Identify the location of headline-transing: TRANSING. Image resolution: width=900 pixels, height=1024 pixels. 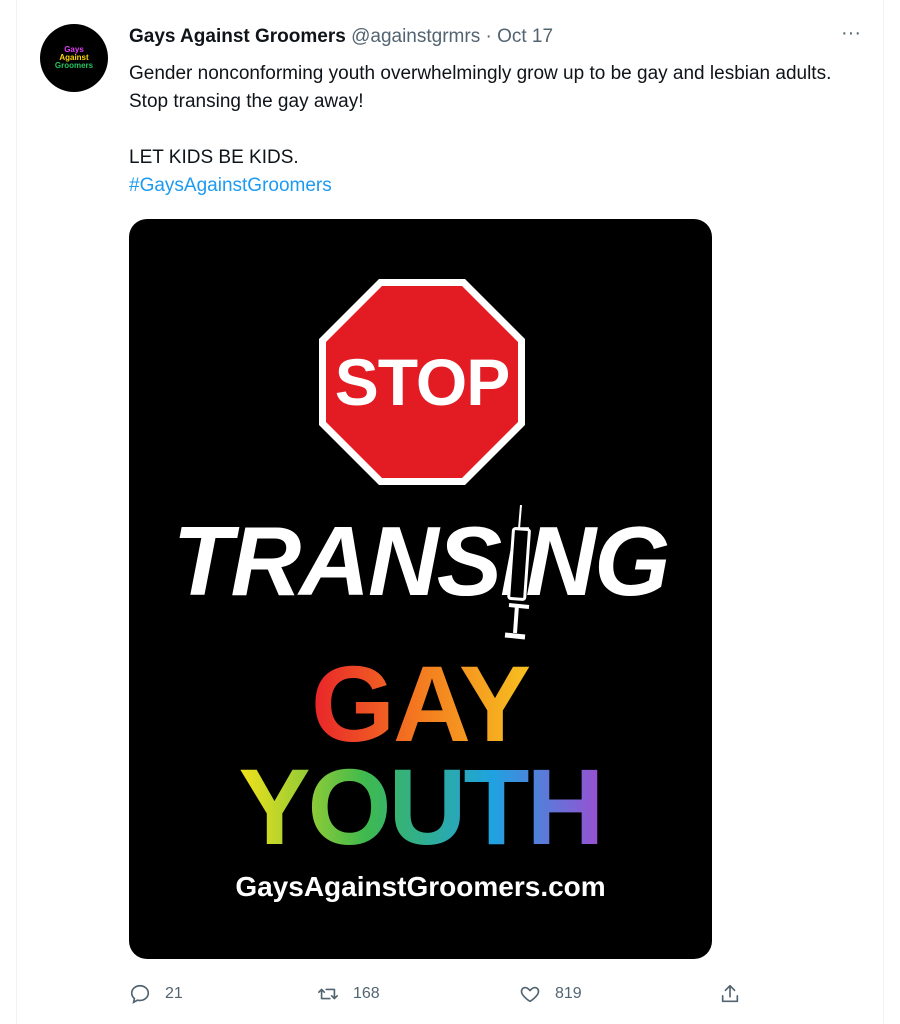
(421, 561).